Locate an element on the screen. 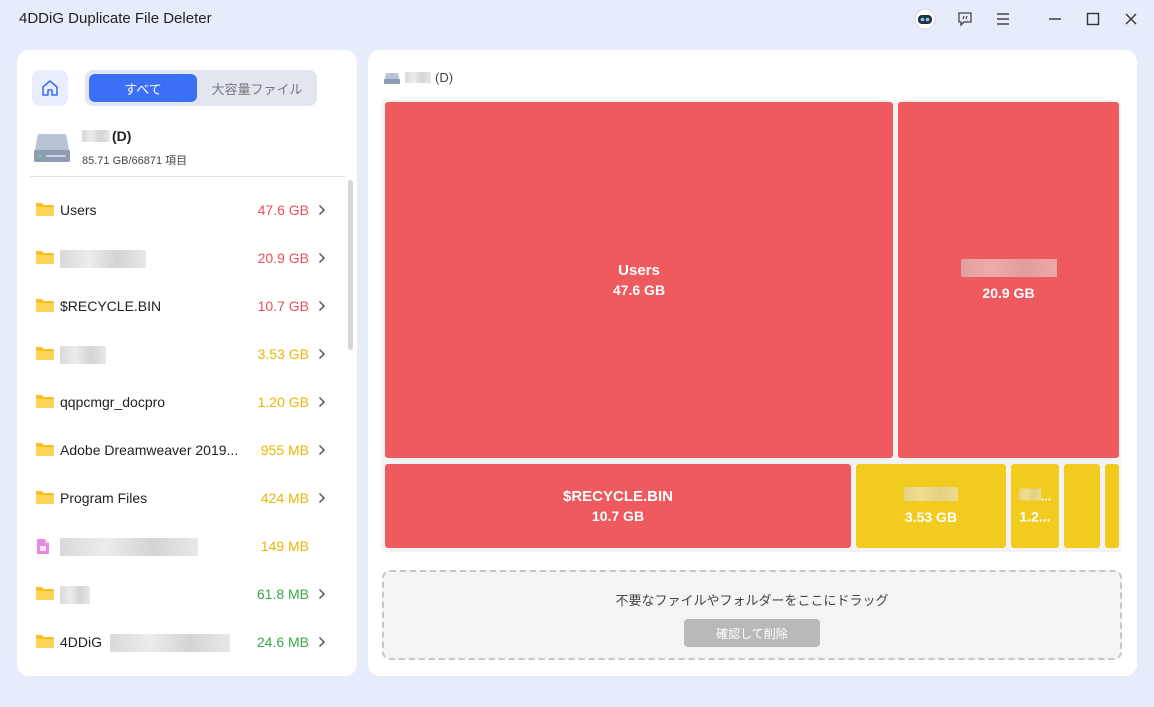  tile-name: $RECYCLE.BIN is located at coordinates (618, 496).